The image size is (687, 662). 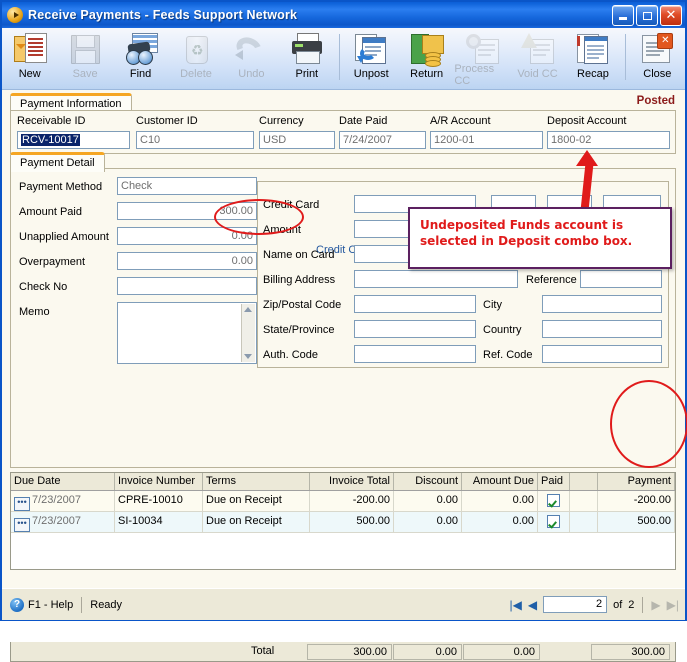 What do you see at coordinates (187, 261) in the screenshot?
I see `input-overpayment: 0.00` at bounding box center [187, 261].